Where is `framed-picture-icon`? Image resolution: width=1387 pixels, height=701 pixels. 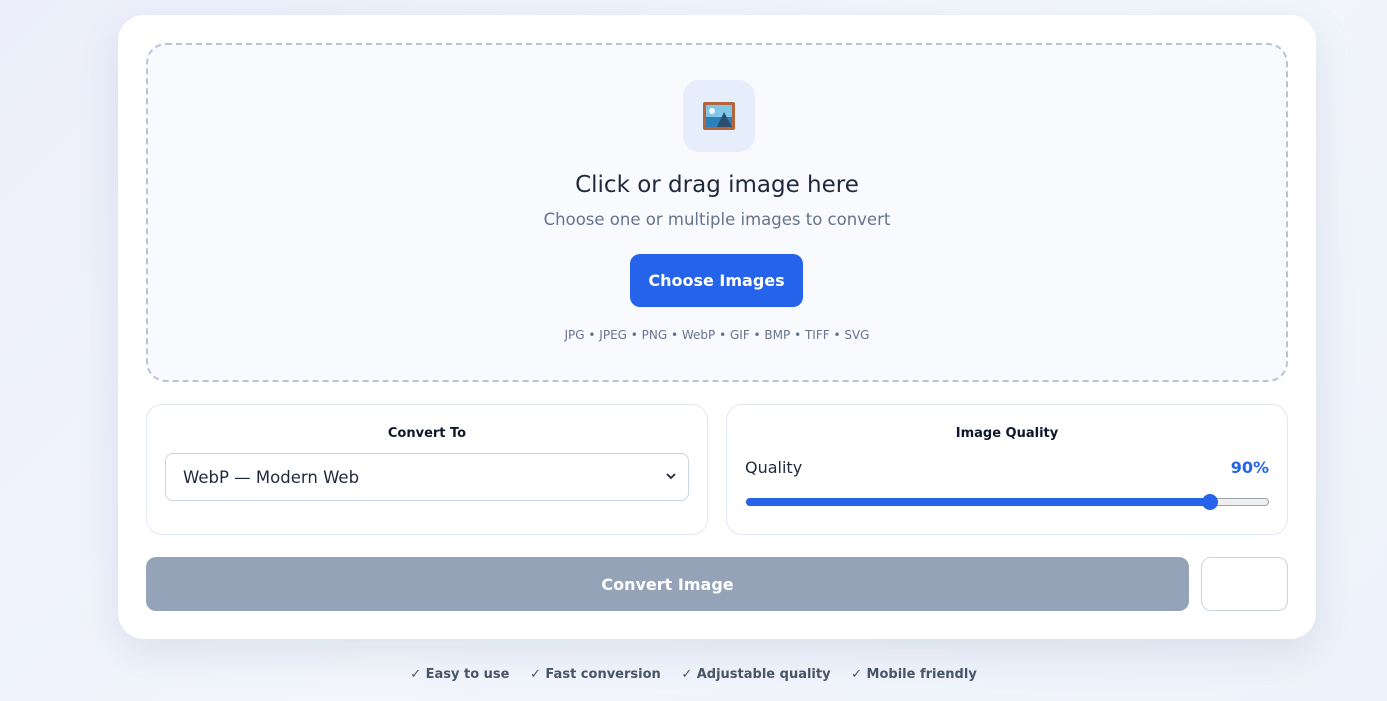
framed-picture-icon is located at coordinates (719, 116).